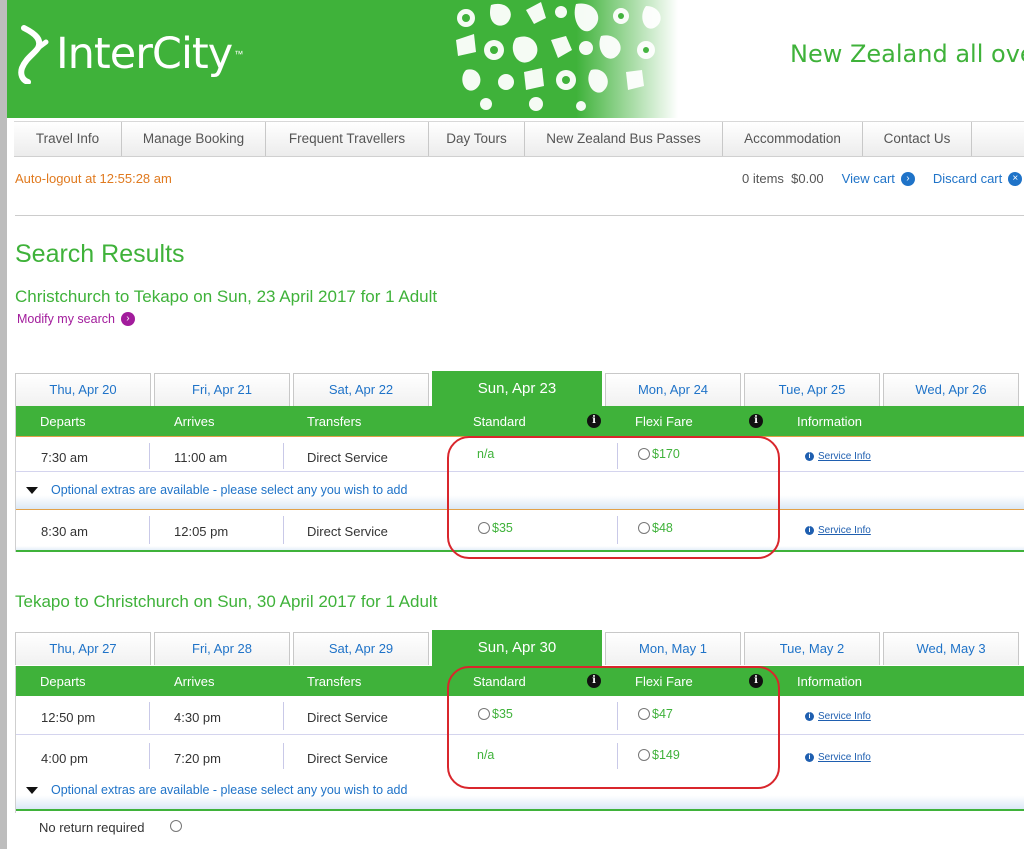 The height and width of the screenshot is (849, 1024). What do you see at coordinates (659, 454) in the screenshot?
I see `flexi-fare-option: $170` at bounding box center [659, 454].